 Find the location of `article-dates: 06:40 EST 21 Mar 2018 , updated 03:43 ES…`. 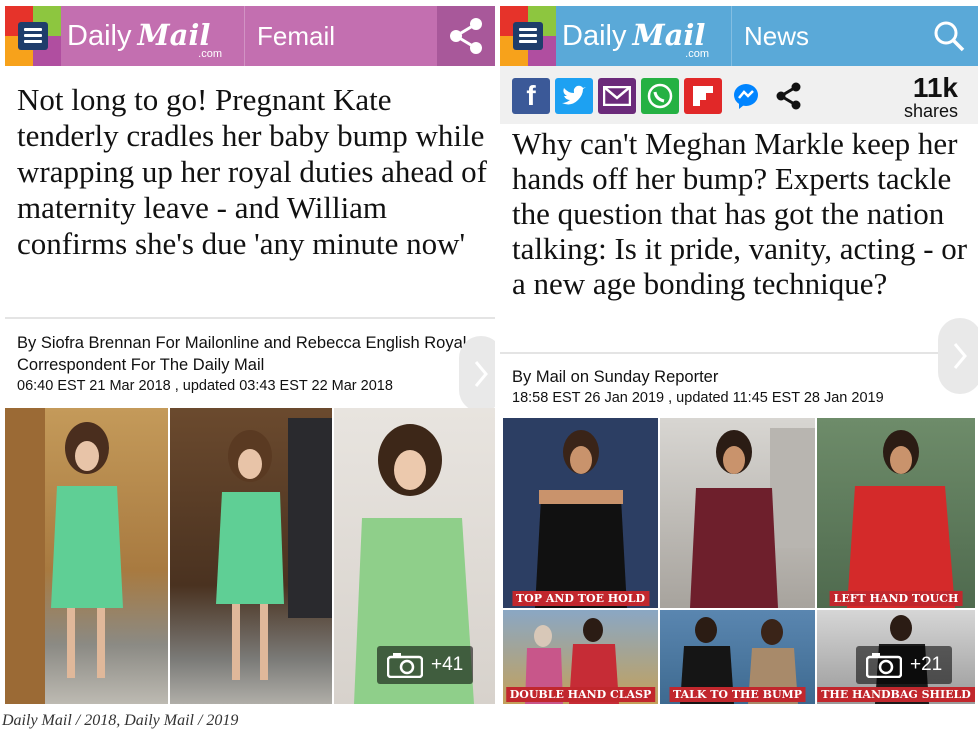

article-dates: 06:40 EST 21 Mar 2018 , updated 03:43 ES… is located at coordinates (205, 386).